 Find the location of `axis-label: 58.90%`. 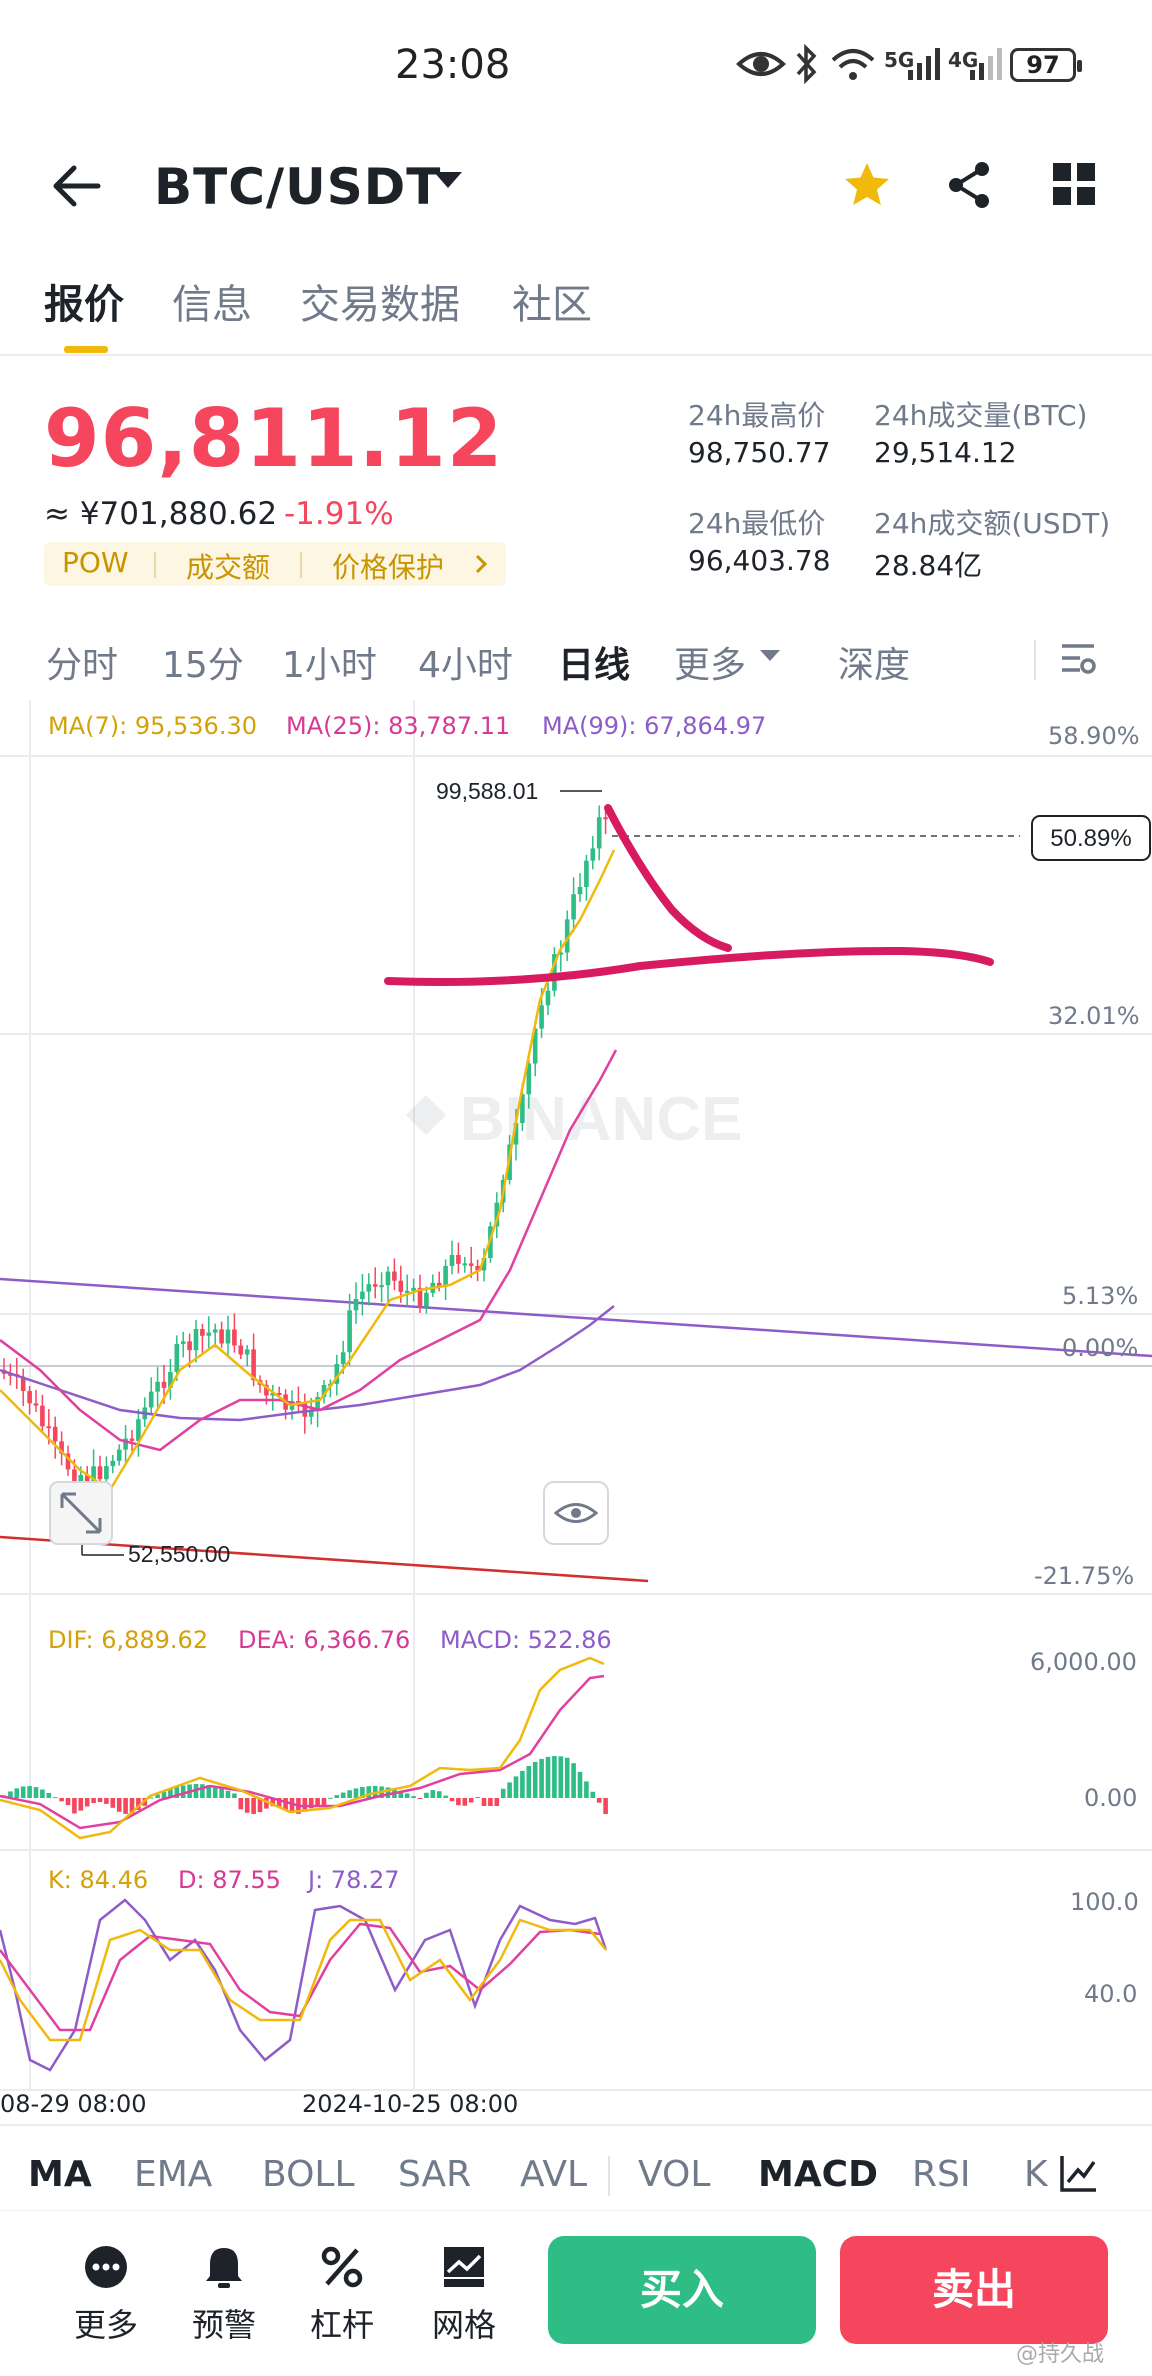

axis-label: 58.90% is located at coordinates (1094, 736).